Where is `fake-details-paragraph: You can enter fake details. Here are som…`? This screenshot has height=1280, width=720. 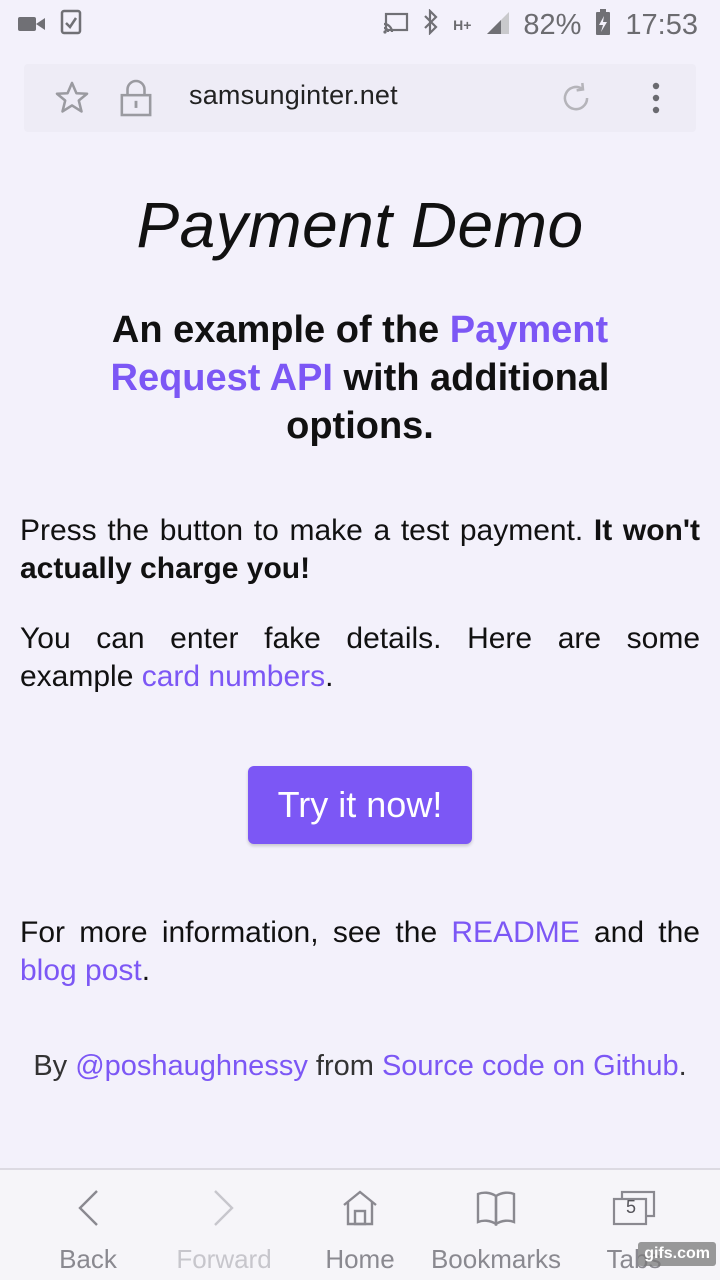
fake-details-paragraph: You can enter fake details. Here are som… is located at coordinates (360, 658).